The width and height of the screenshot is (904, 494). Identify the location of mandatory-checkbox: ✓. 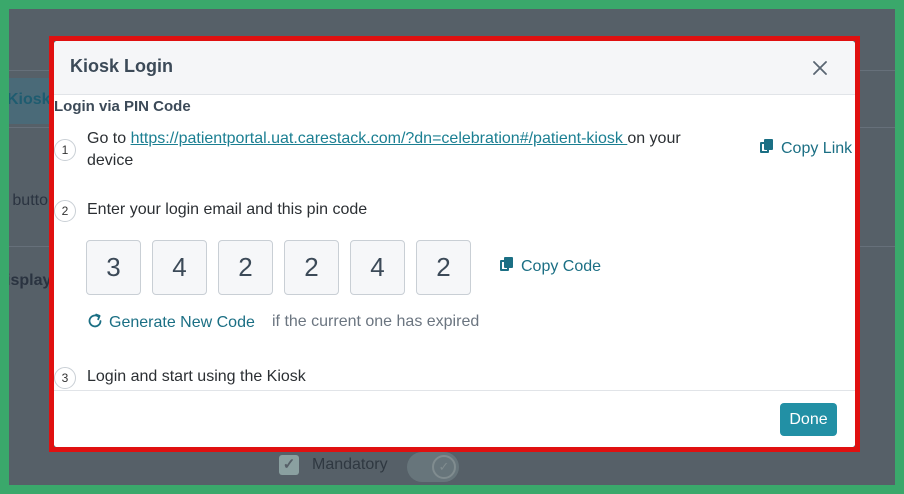
(289, 465).